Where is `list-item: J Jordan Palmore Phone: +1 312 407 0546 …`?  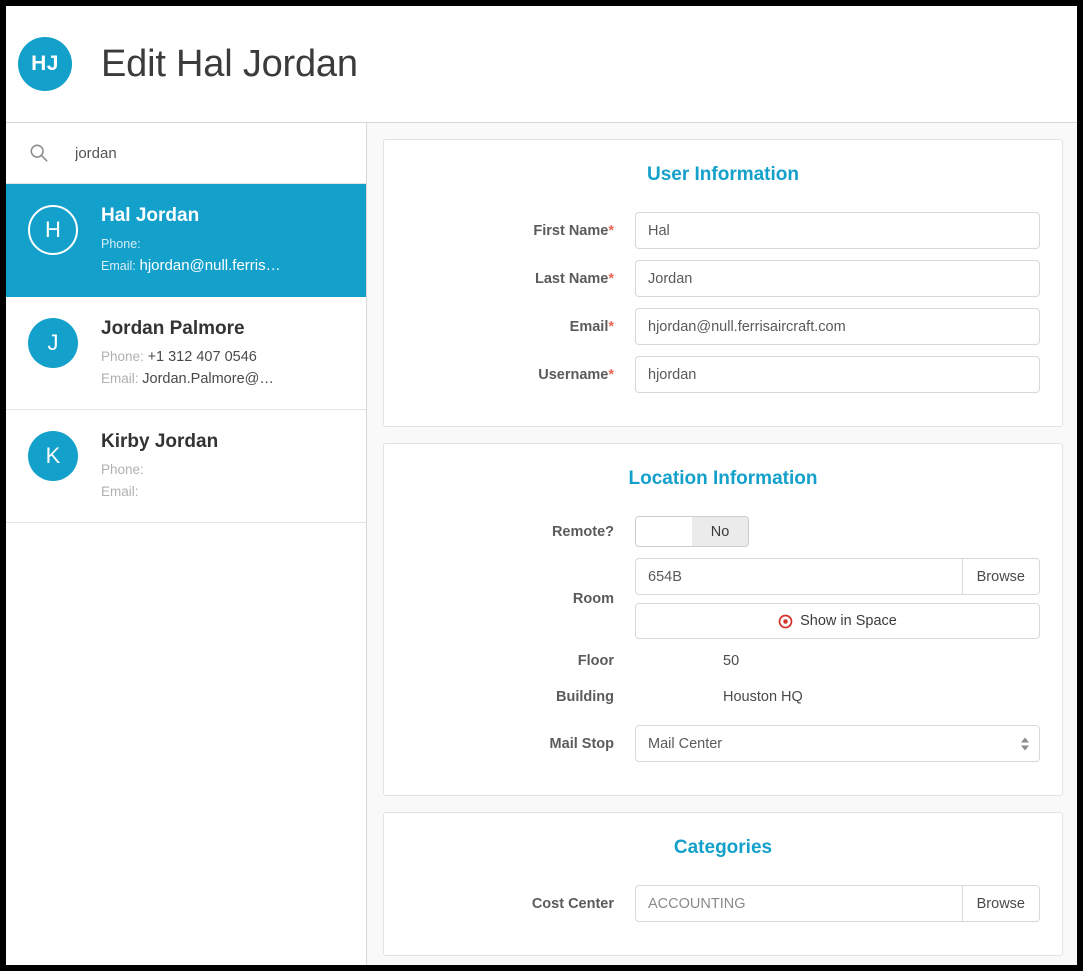 list-item: J Jordan Palmore Phone: +1 312 407 0546 … is located at coordinates (186, 353).